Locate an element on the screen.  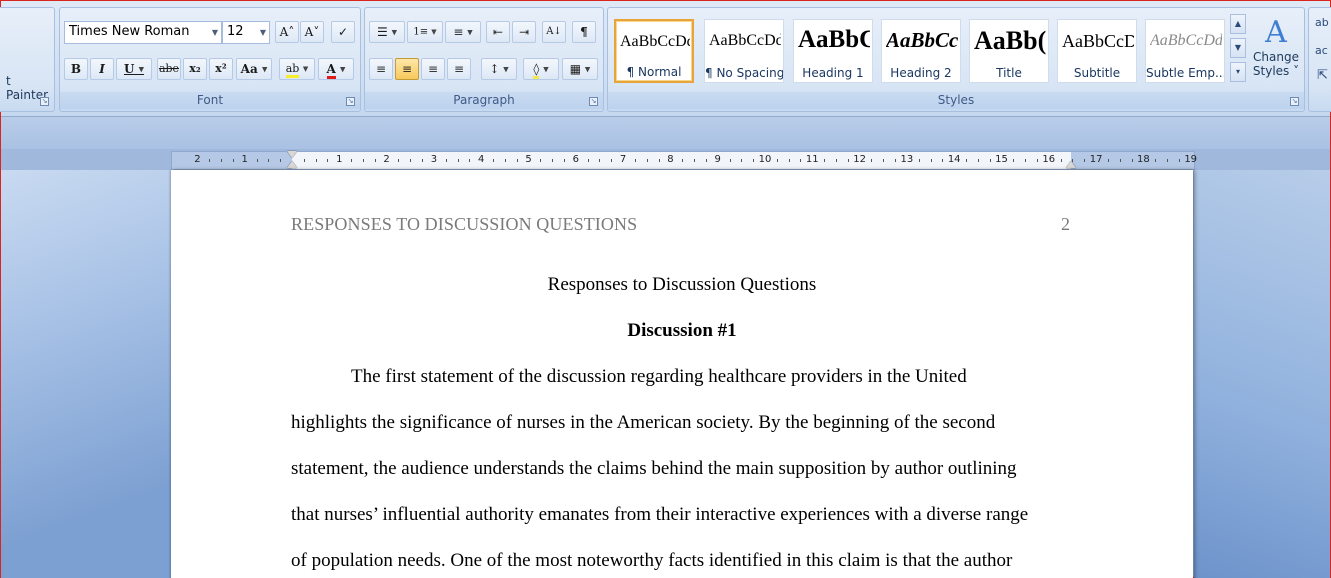
right-indent-marker is located at coordinates (1071, 164).